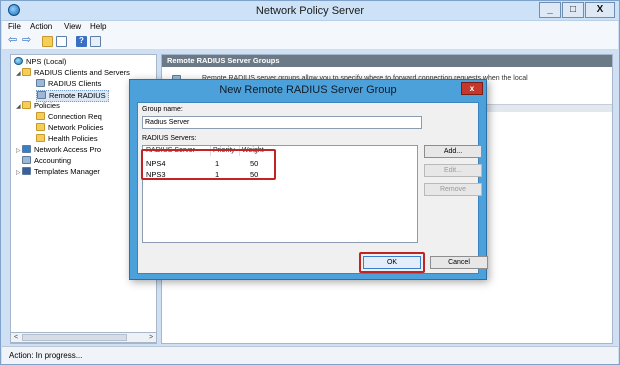 The image size is (620, 365). Describe the element at coordinates (67, 139) in the screenshot. I see `tree-item-health-policies: Health Policies` at that location.